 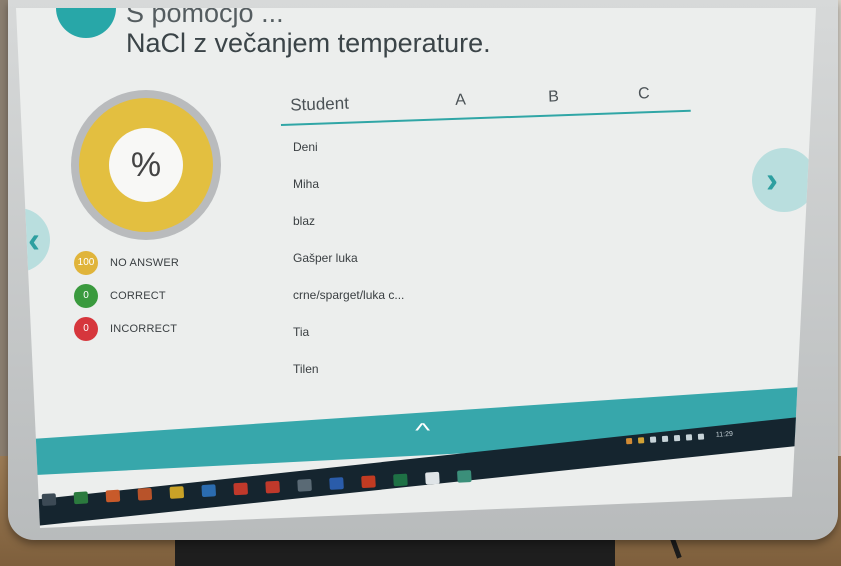 I want to click on incorrect-label: INCORRECT, so click(x=144, y=328).